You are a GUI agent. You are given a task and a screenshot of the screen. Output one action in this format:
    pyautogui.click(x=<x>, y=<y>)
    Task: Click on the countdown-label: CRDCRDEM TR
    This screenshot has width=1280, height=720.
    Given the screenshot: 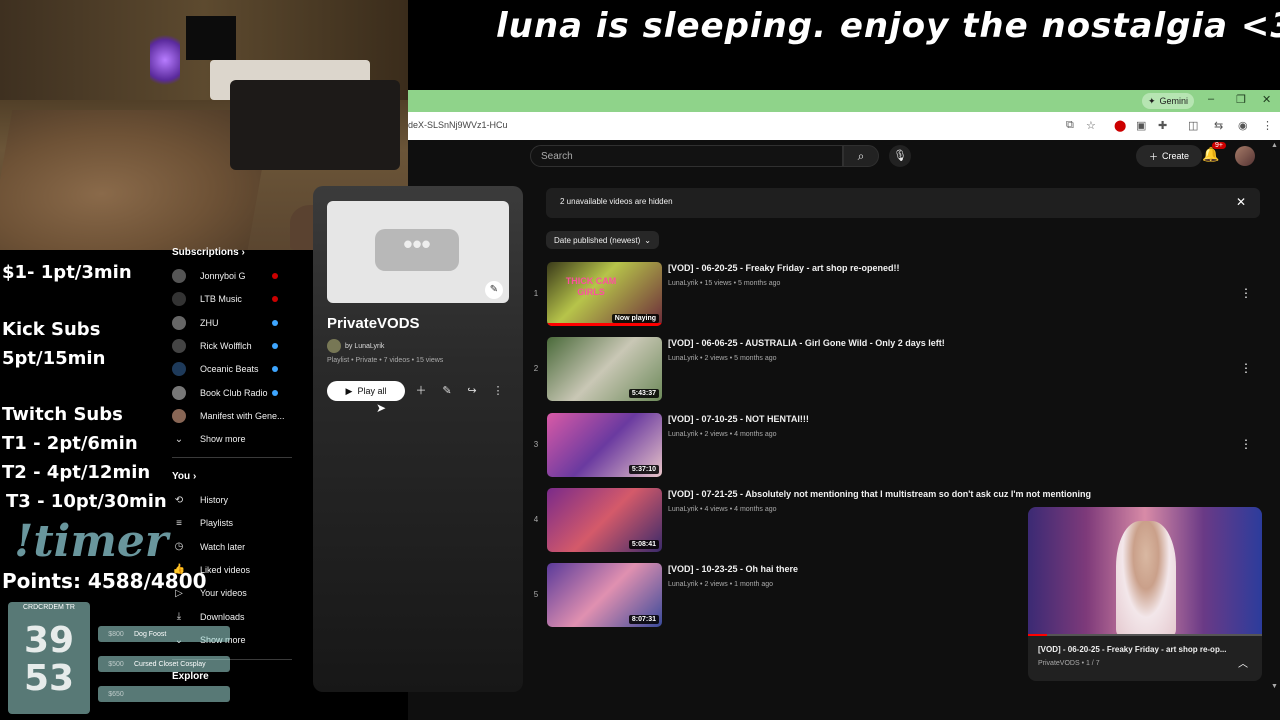 What is the action you would take?
    pyautogui.click(x=49, y=607)
    